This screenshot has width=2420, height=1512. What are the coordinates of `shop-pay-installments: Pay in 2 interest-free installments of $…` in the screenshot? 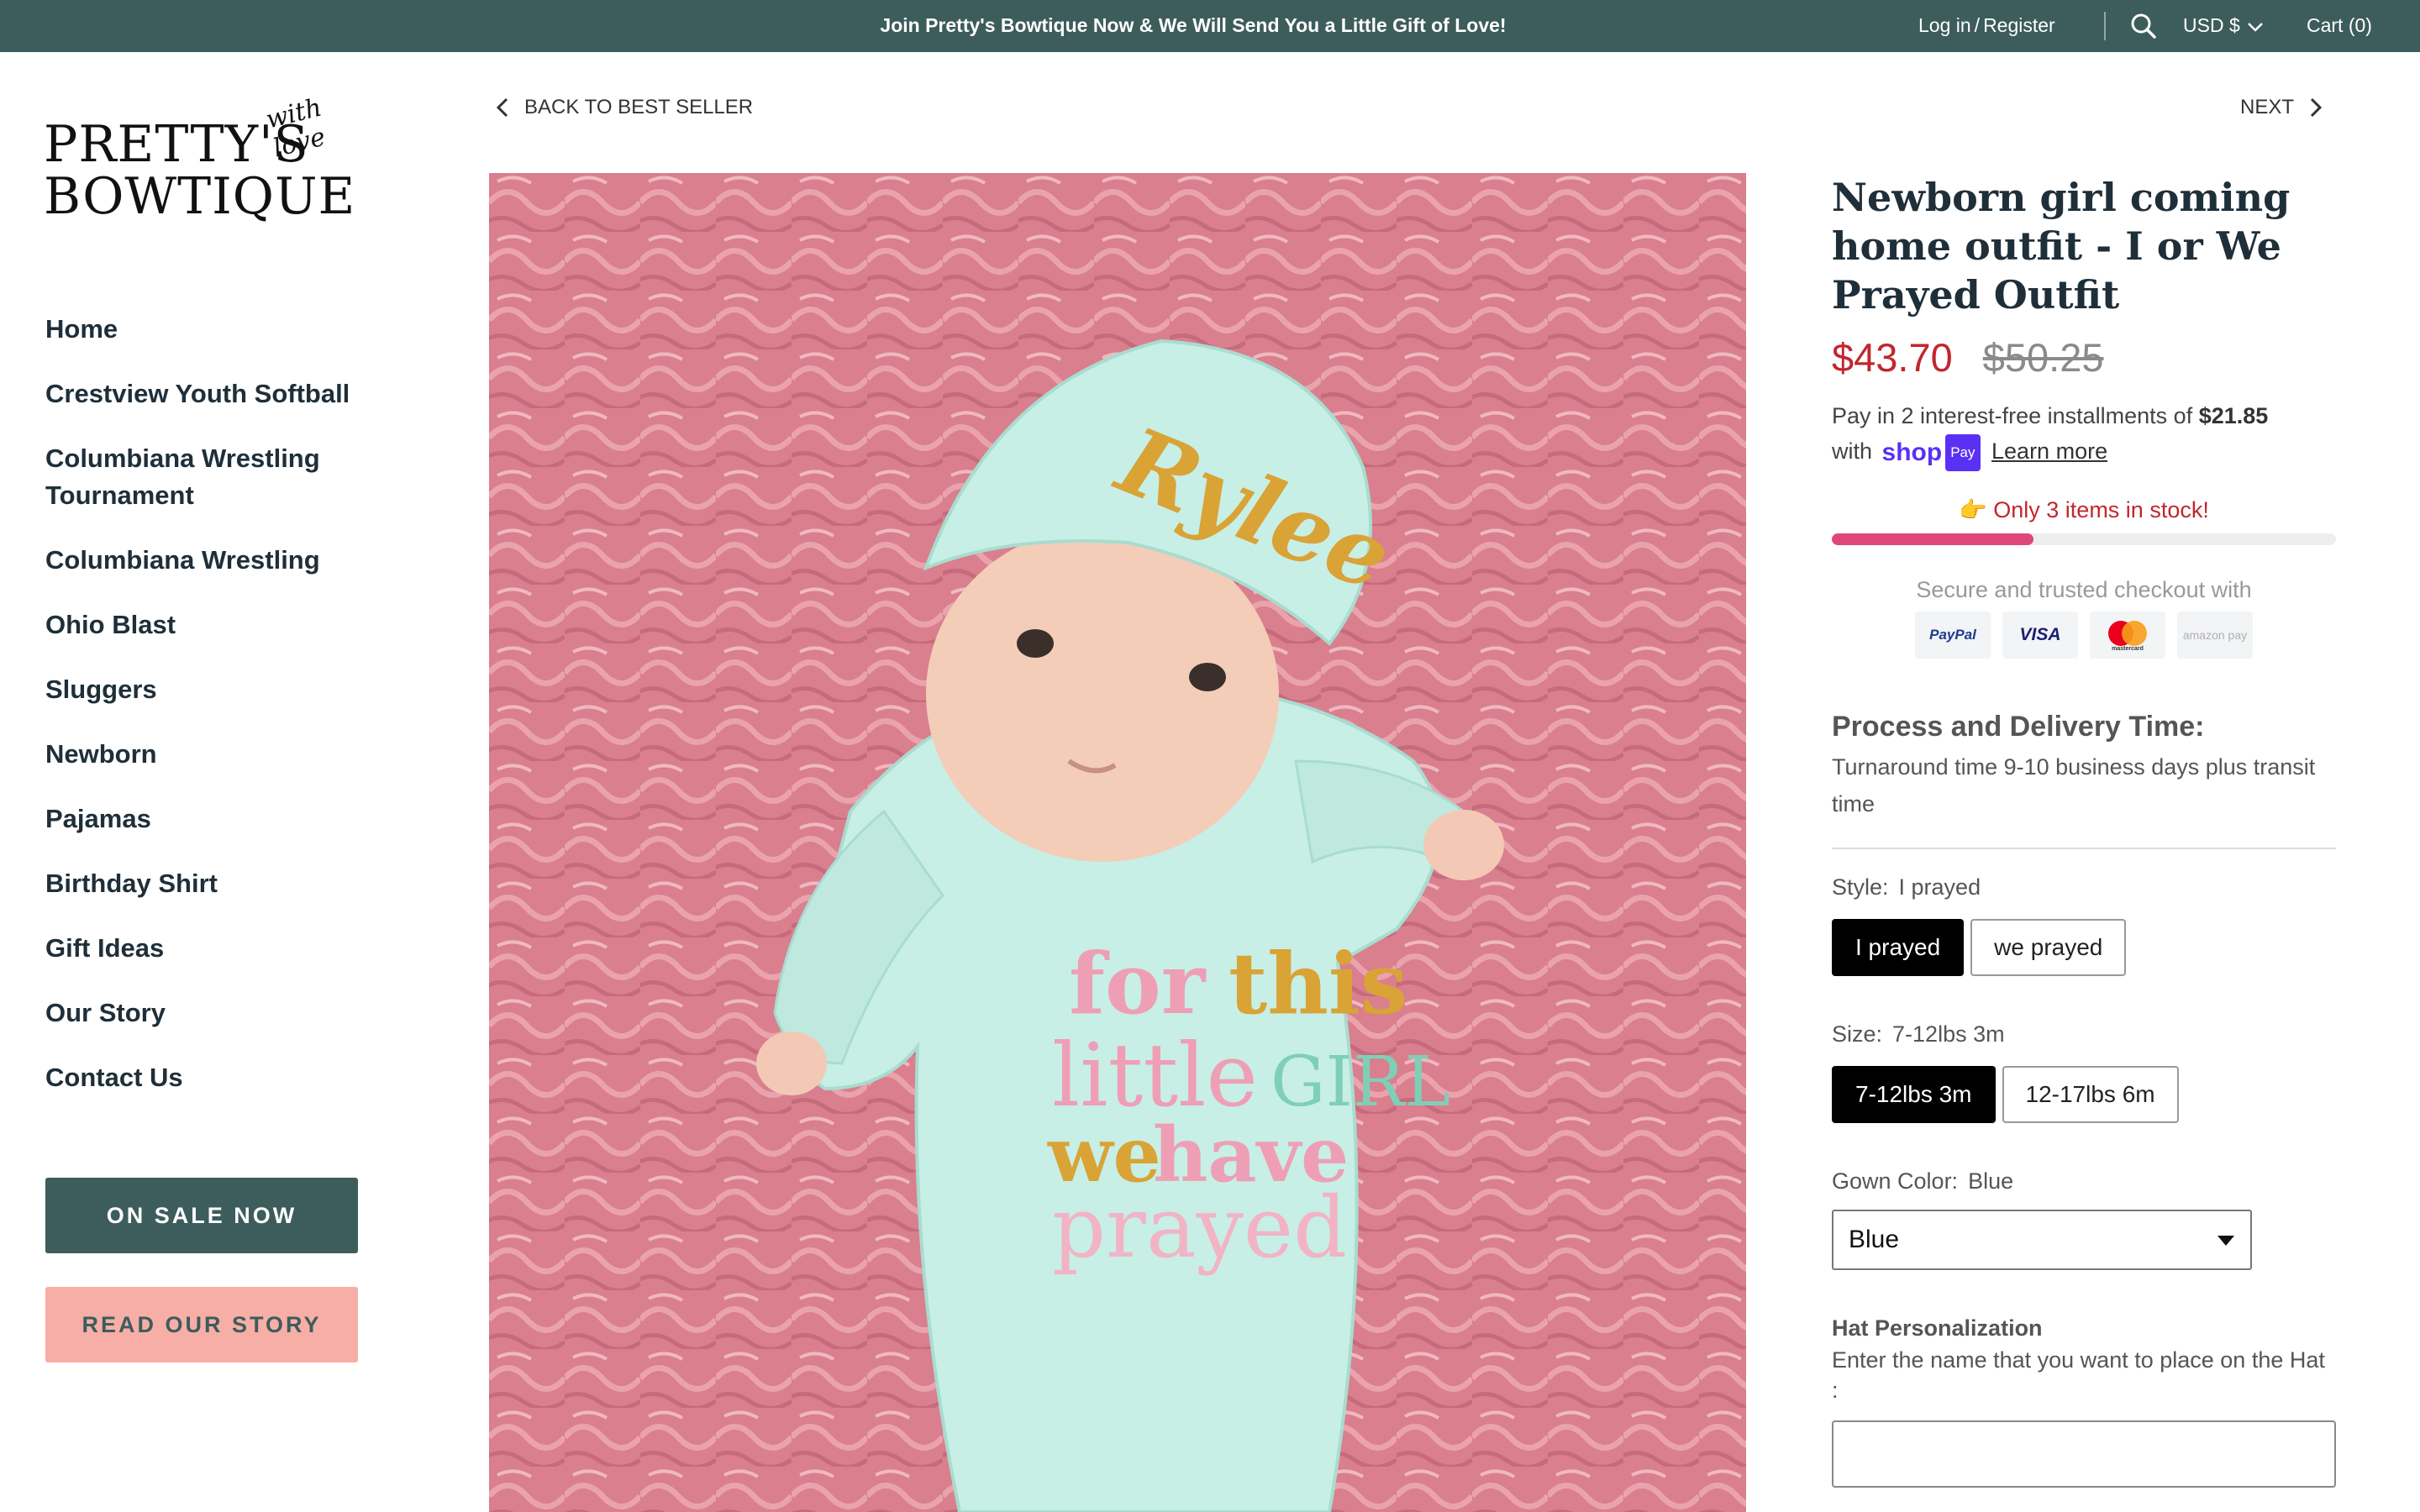 It's located at (2084, 434).